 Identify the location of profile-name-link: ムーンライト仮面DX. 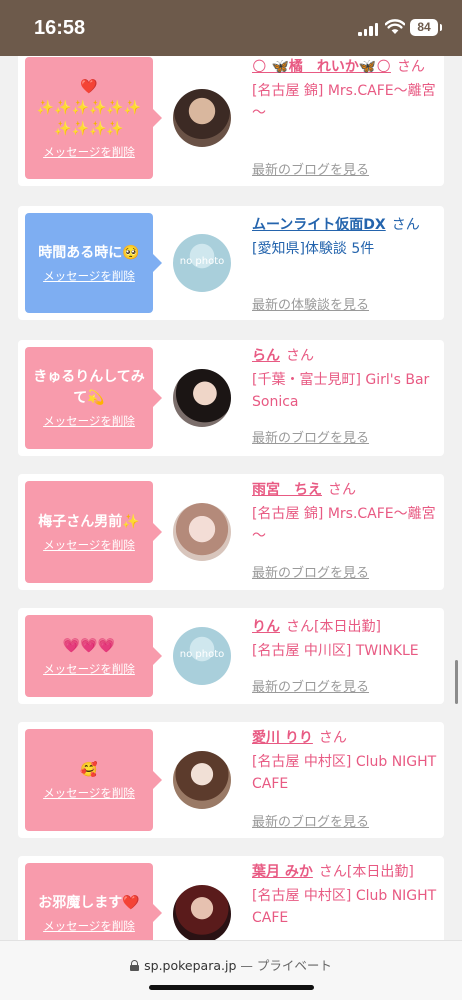
(319, 225).